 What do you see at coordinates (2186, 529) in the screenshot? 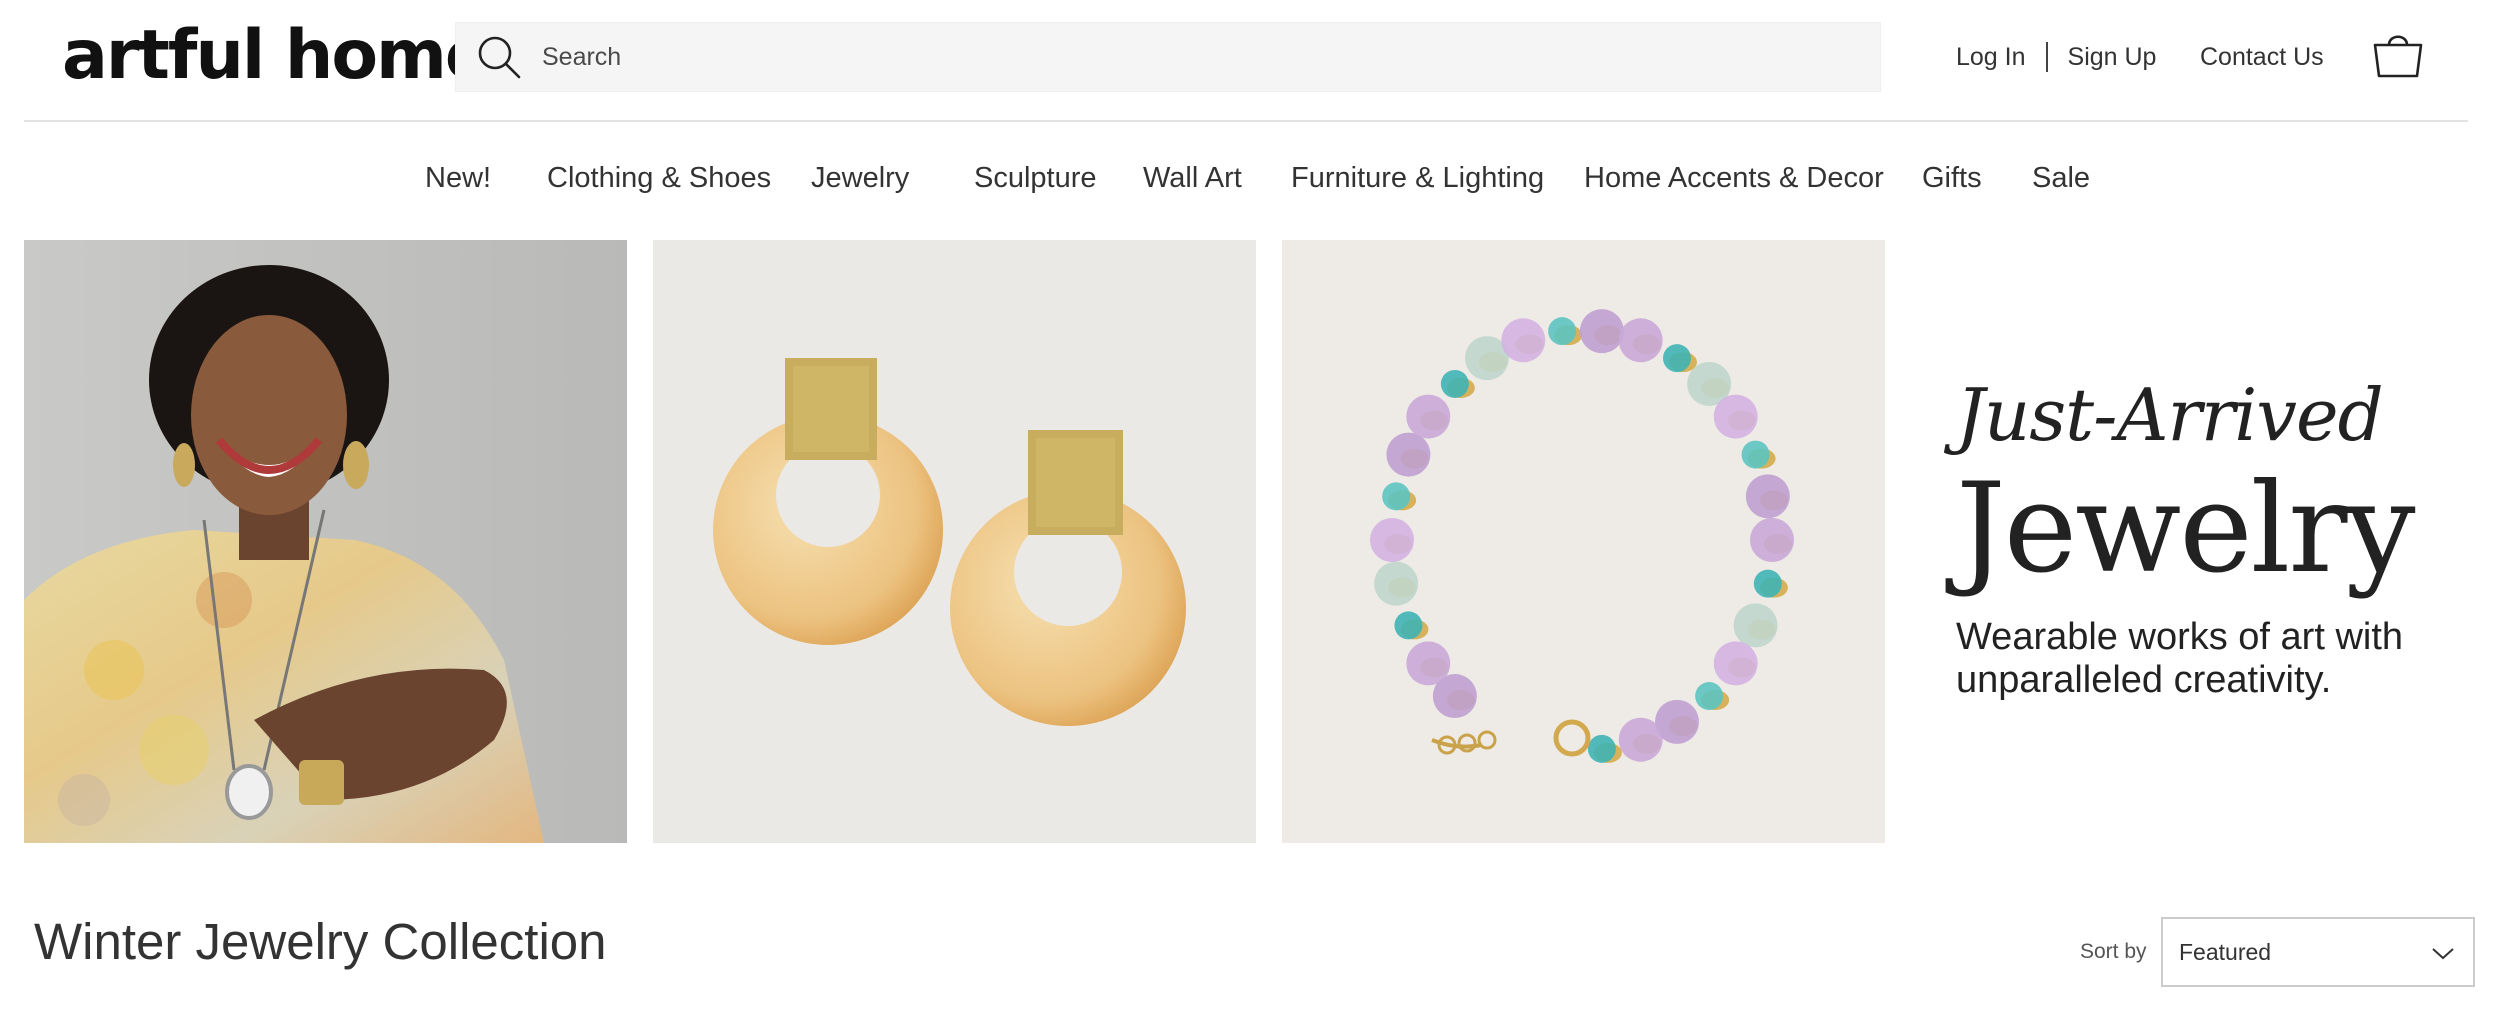
I see `hero-title: Jewelry` at bounding box center [2186, 529].